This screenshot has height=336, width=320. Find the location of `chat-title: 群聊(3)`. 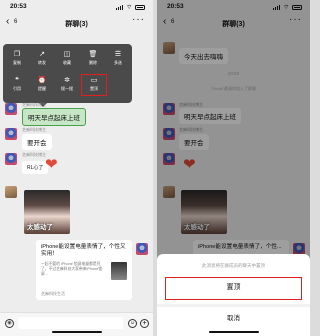

chat-title: 群聊(3) is located at coordinates (76, 24).